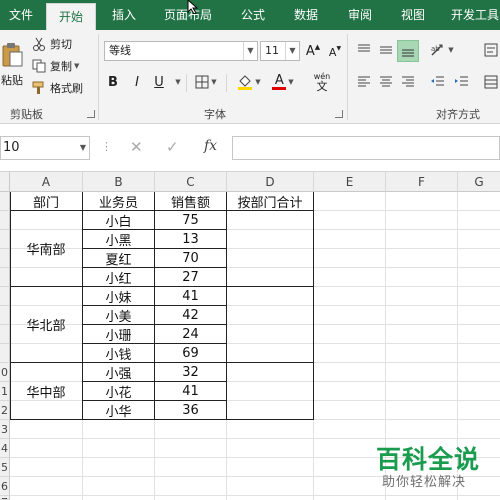  What do you see at coordinates (250, 51) in the screenshot?
I see `font-name-dropdown-icon: ▼` at bounding box center [250, 51].